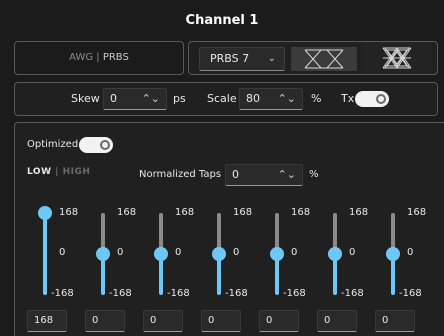  What do you see at coordinates (222, 20) in the screenshot?
I see `channel-title: Channel 1` at bounding box center [222, 20].